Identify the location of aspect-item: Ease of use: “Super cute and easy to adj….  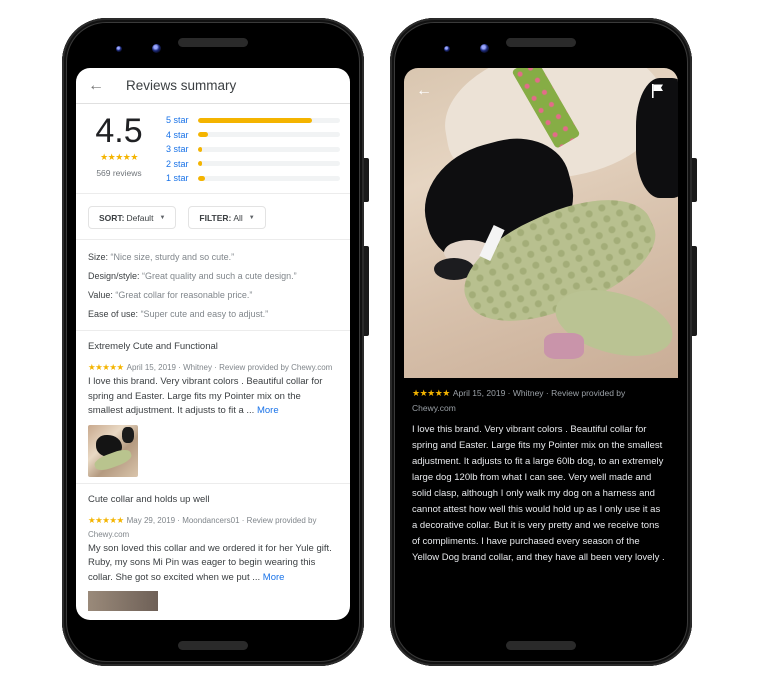
(213, 314).